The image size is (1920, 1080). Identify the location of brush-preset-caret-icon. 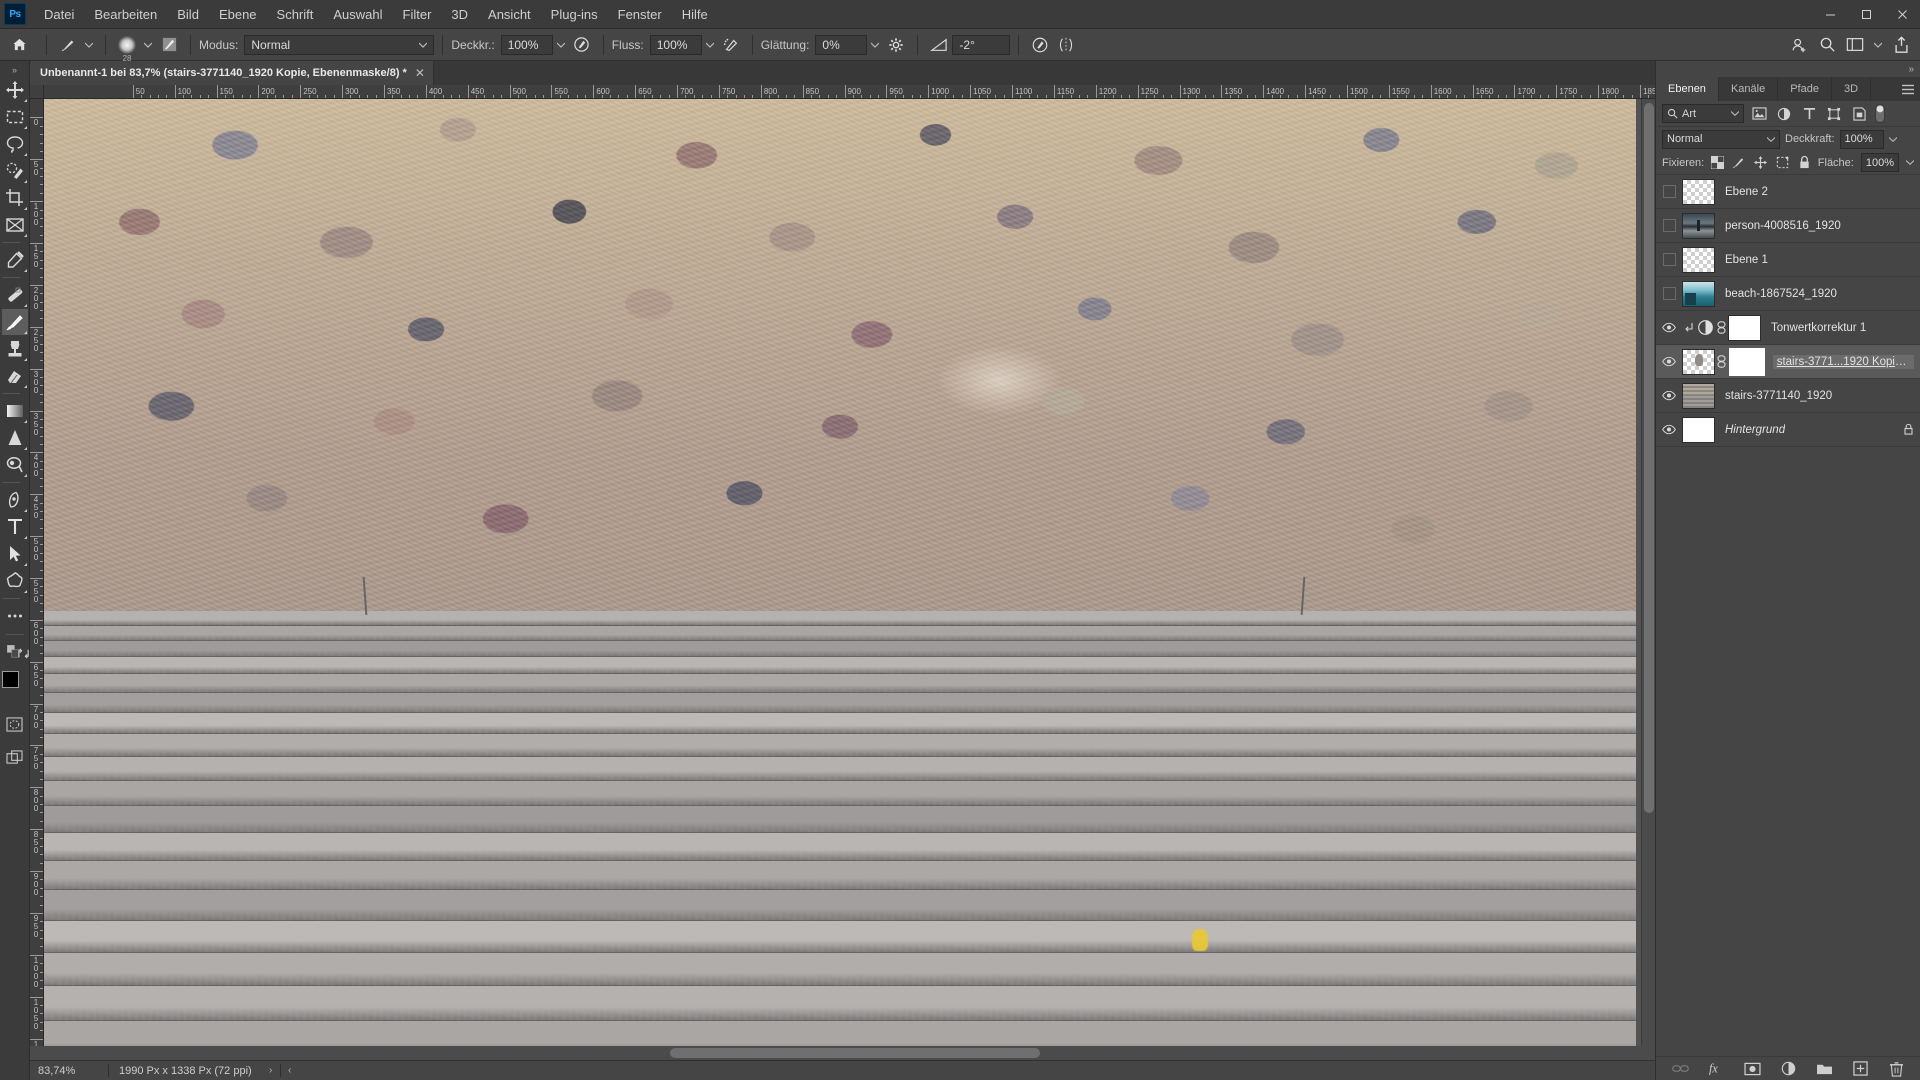
(89, 45).